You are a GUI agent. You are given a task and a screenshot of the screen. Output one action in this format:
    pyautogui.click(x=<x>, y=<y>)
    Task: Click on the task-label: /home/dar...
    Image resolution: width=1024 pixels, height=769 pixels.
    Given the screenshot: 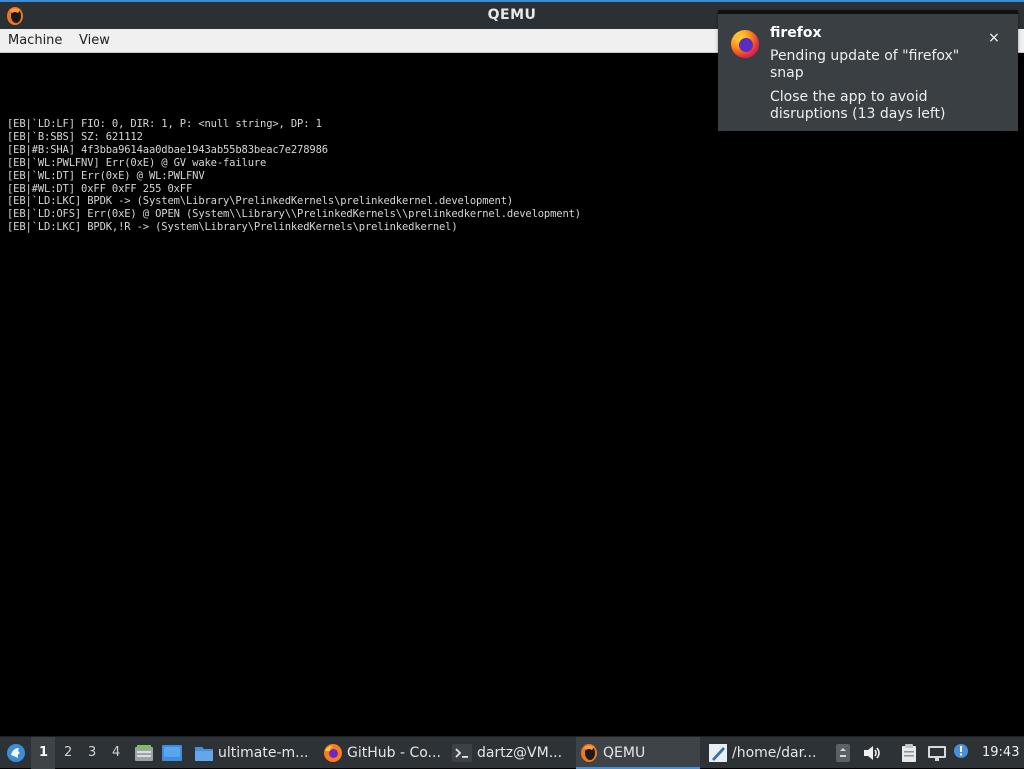 What is the action you would take?
    pyautogui.click(x=774, y=753)
    